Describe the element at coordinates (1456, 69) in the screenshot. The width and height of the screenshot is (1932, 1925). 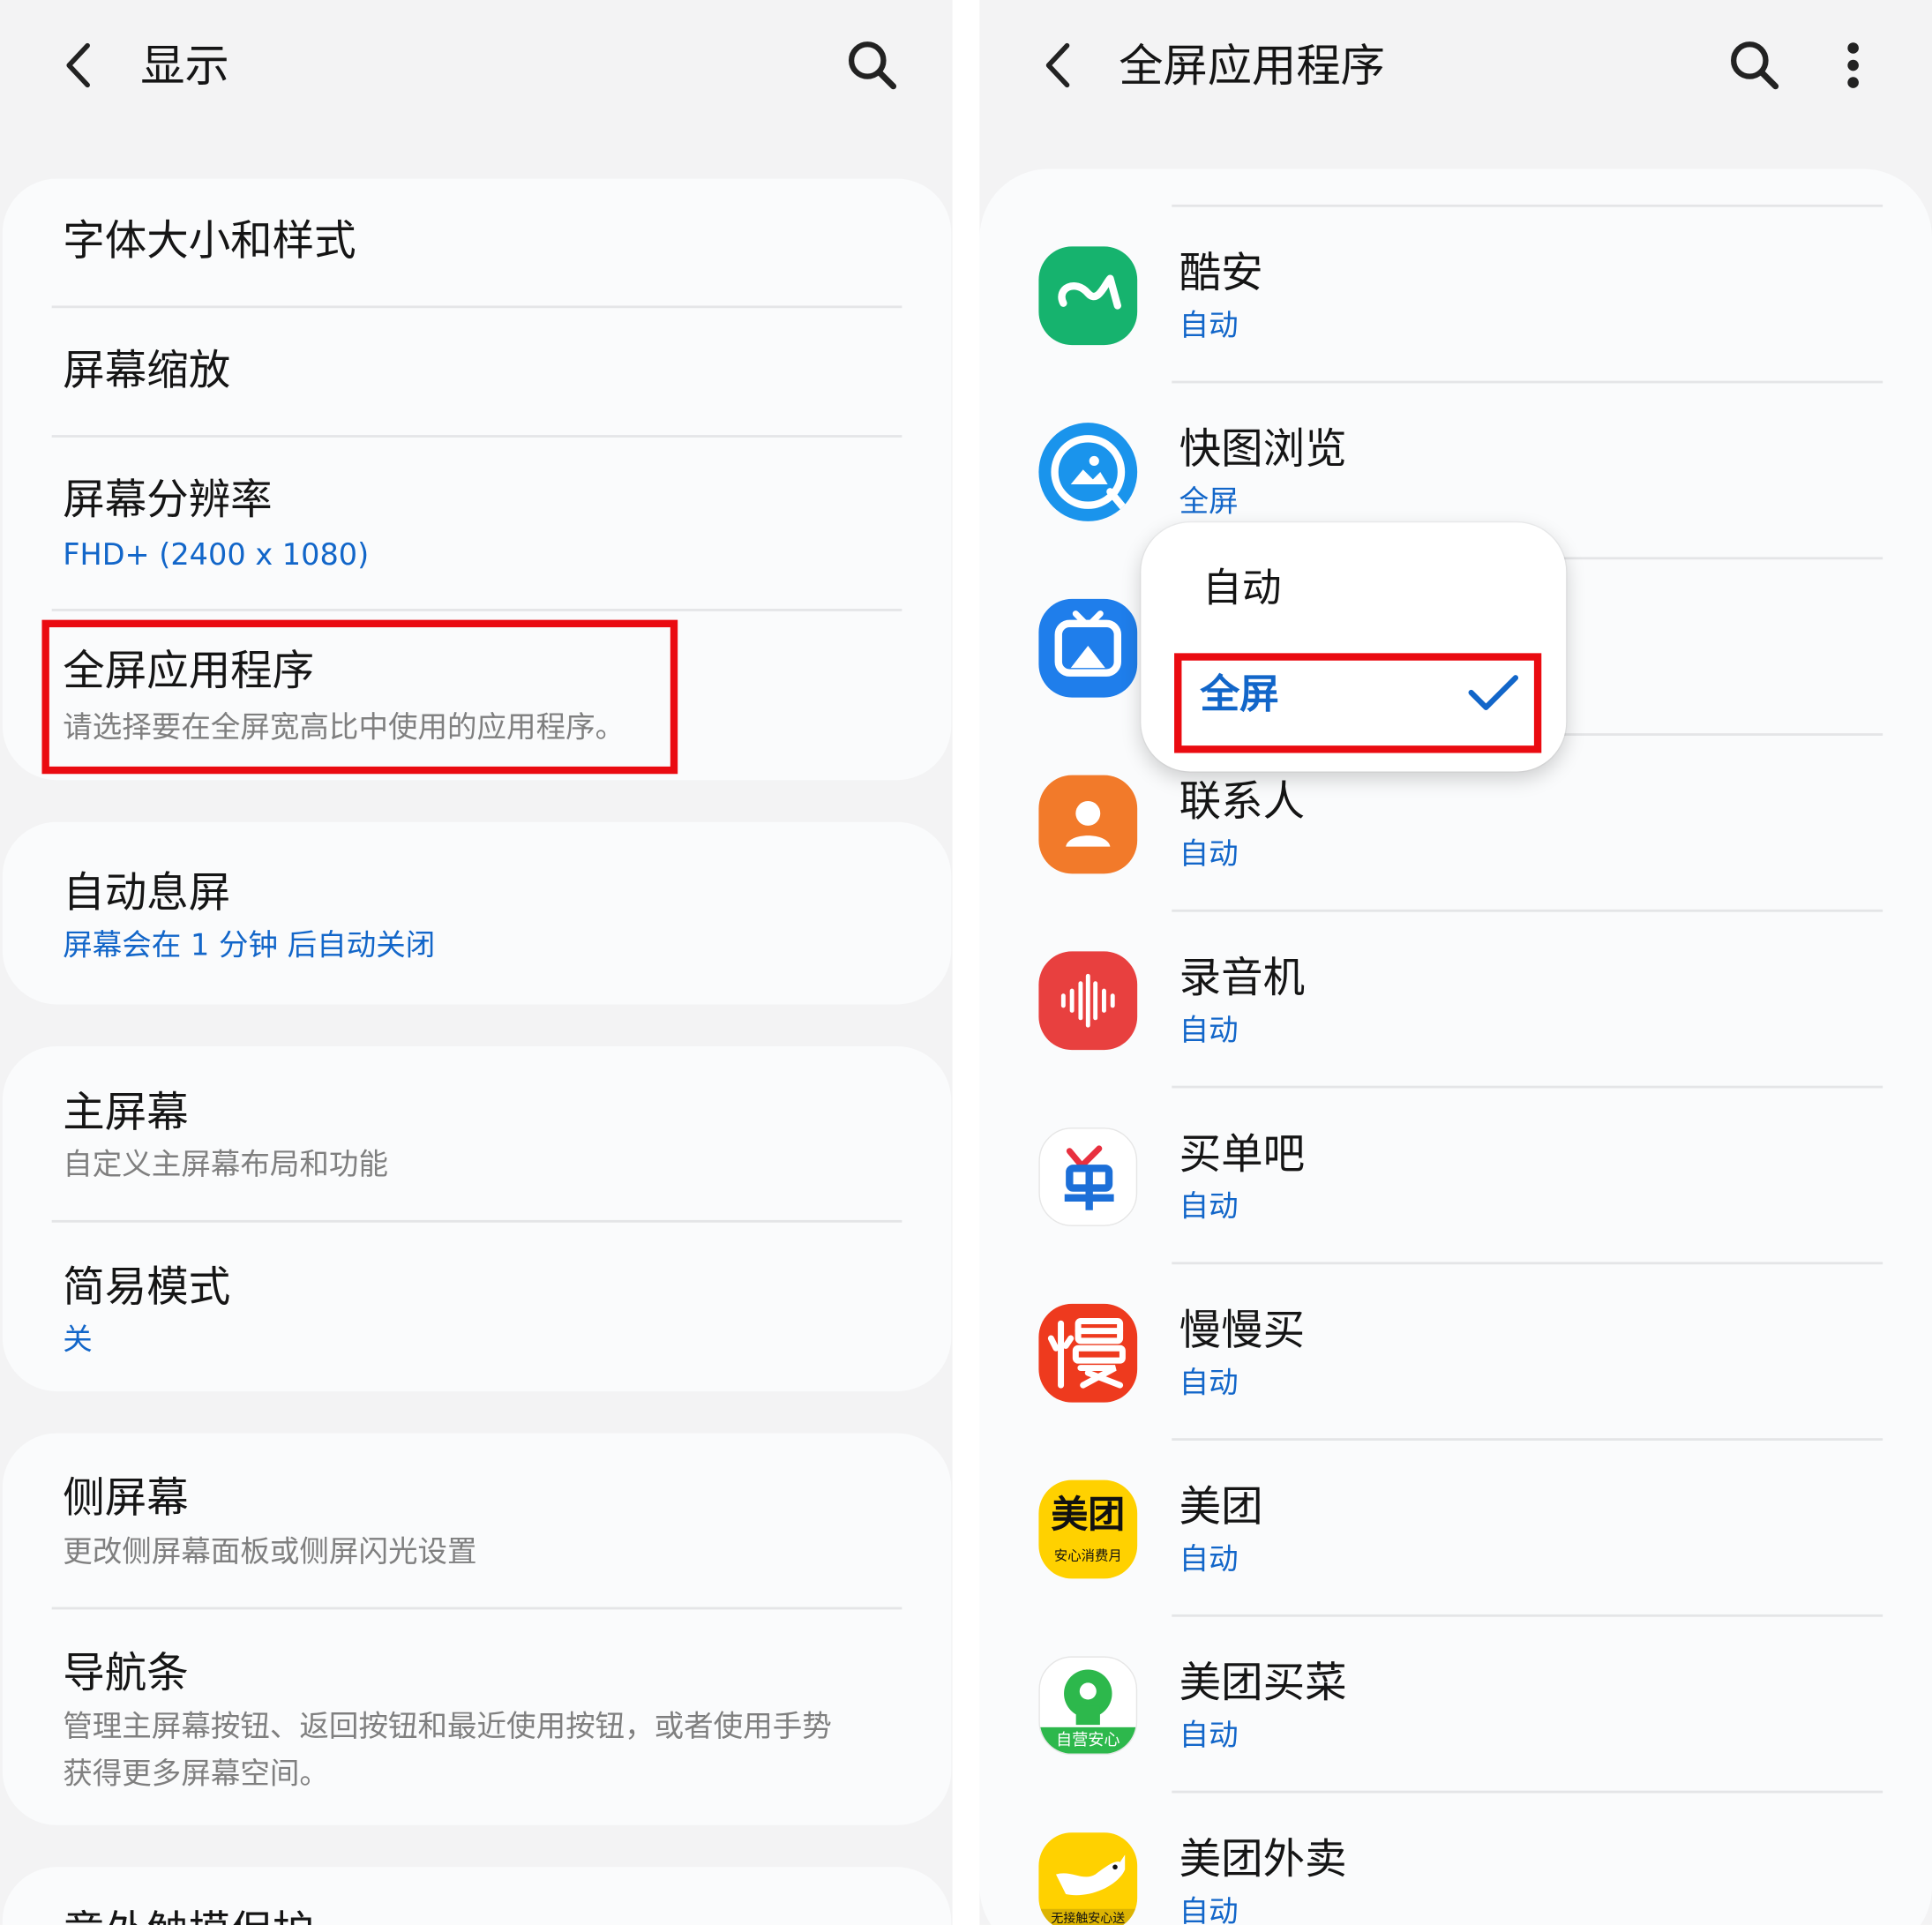
I see `full-screen-apps-header: 全屏应用程序` at that location.